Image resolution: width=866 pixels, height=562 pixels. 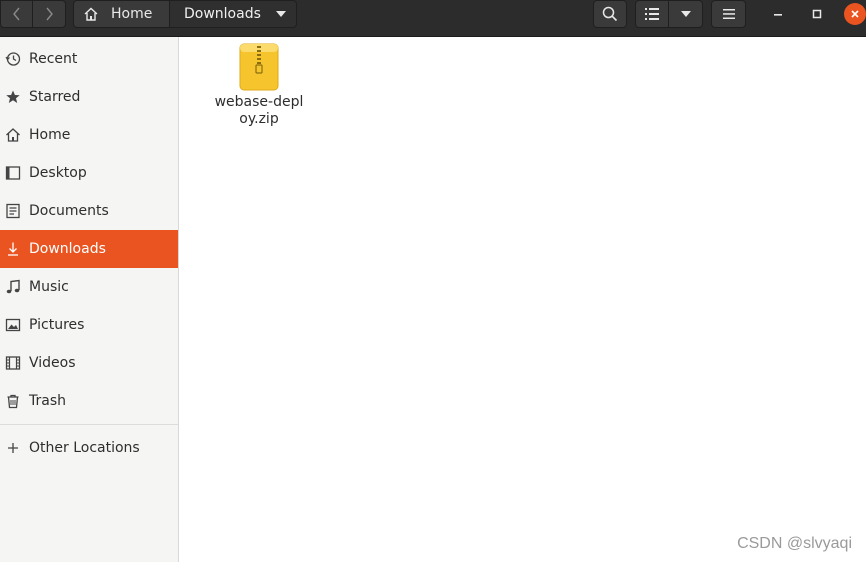 What do you see at coordinates (89, 363) in the screenshot?
I see `sidebar-item-videos: Videos` at bounding box center [89, 363].